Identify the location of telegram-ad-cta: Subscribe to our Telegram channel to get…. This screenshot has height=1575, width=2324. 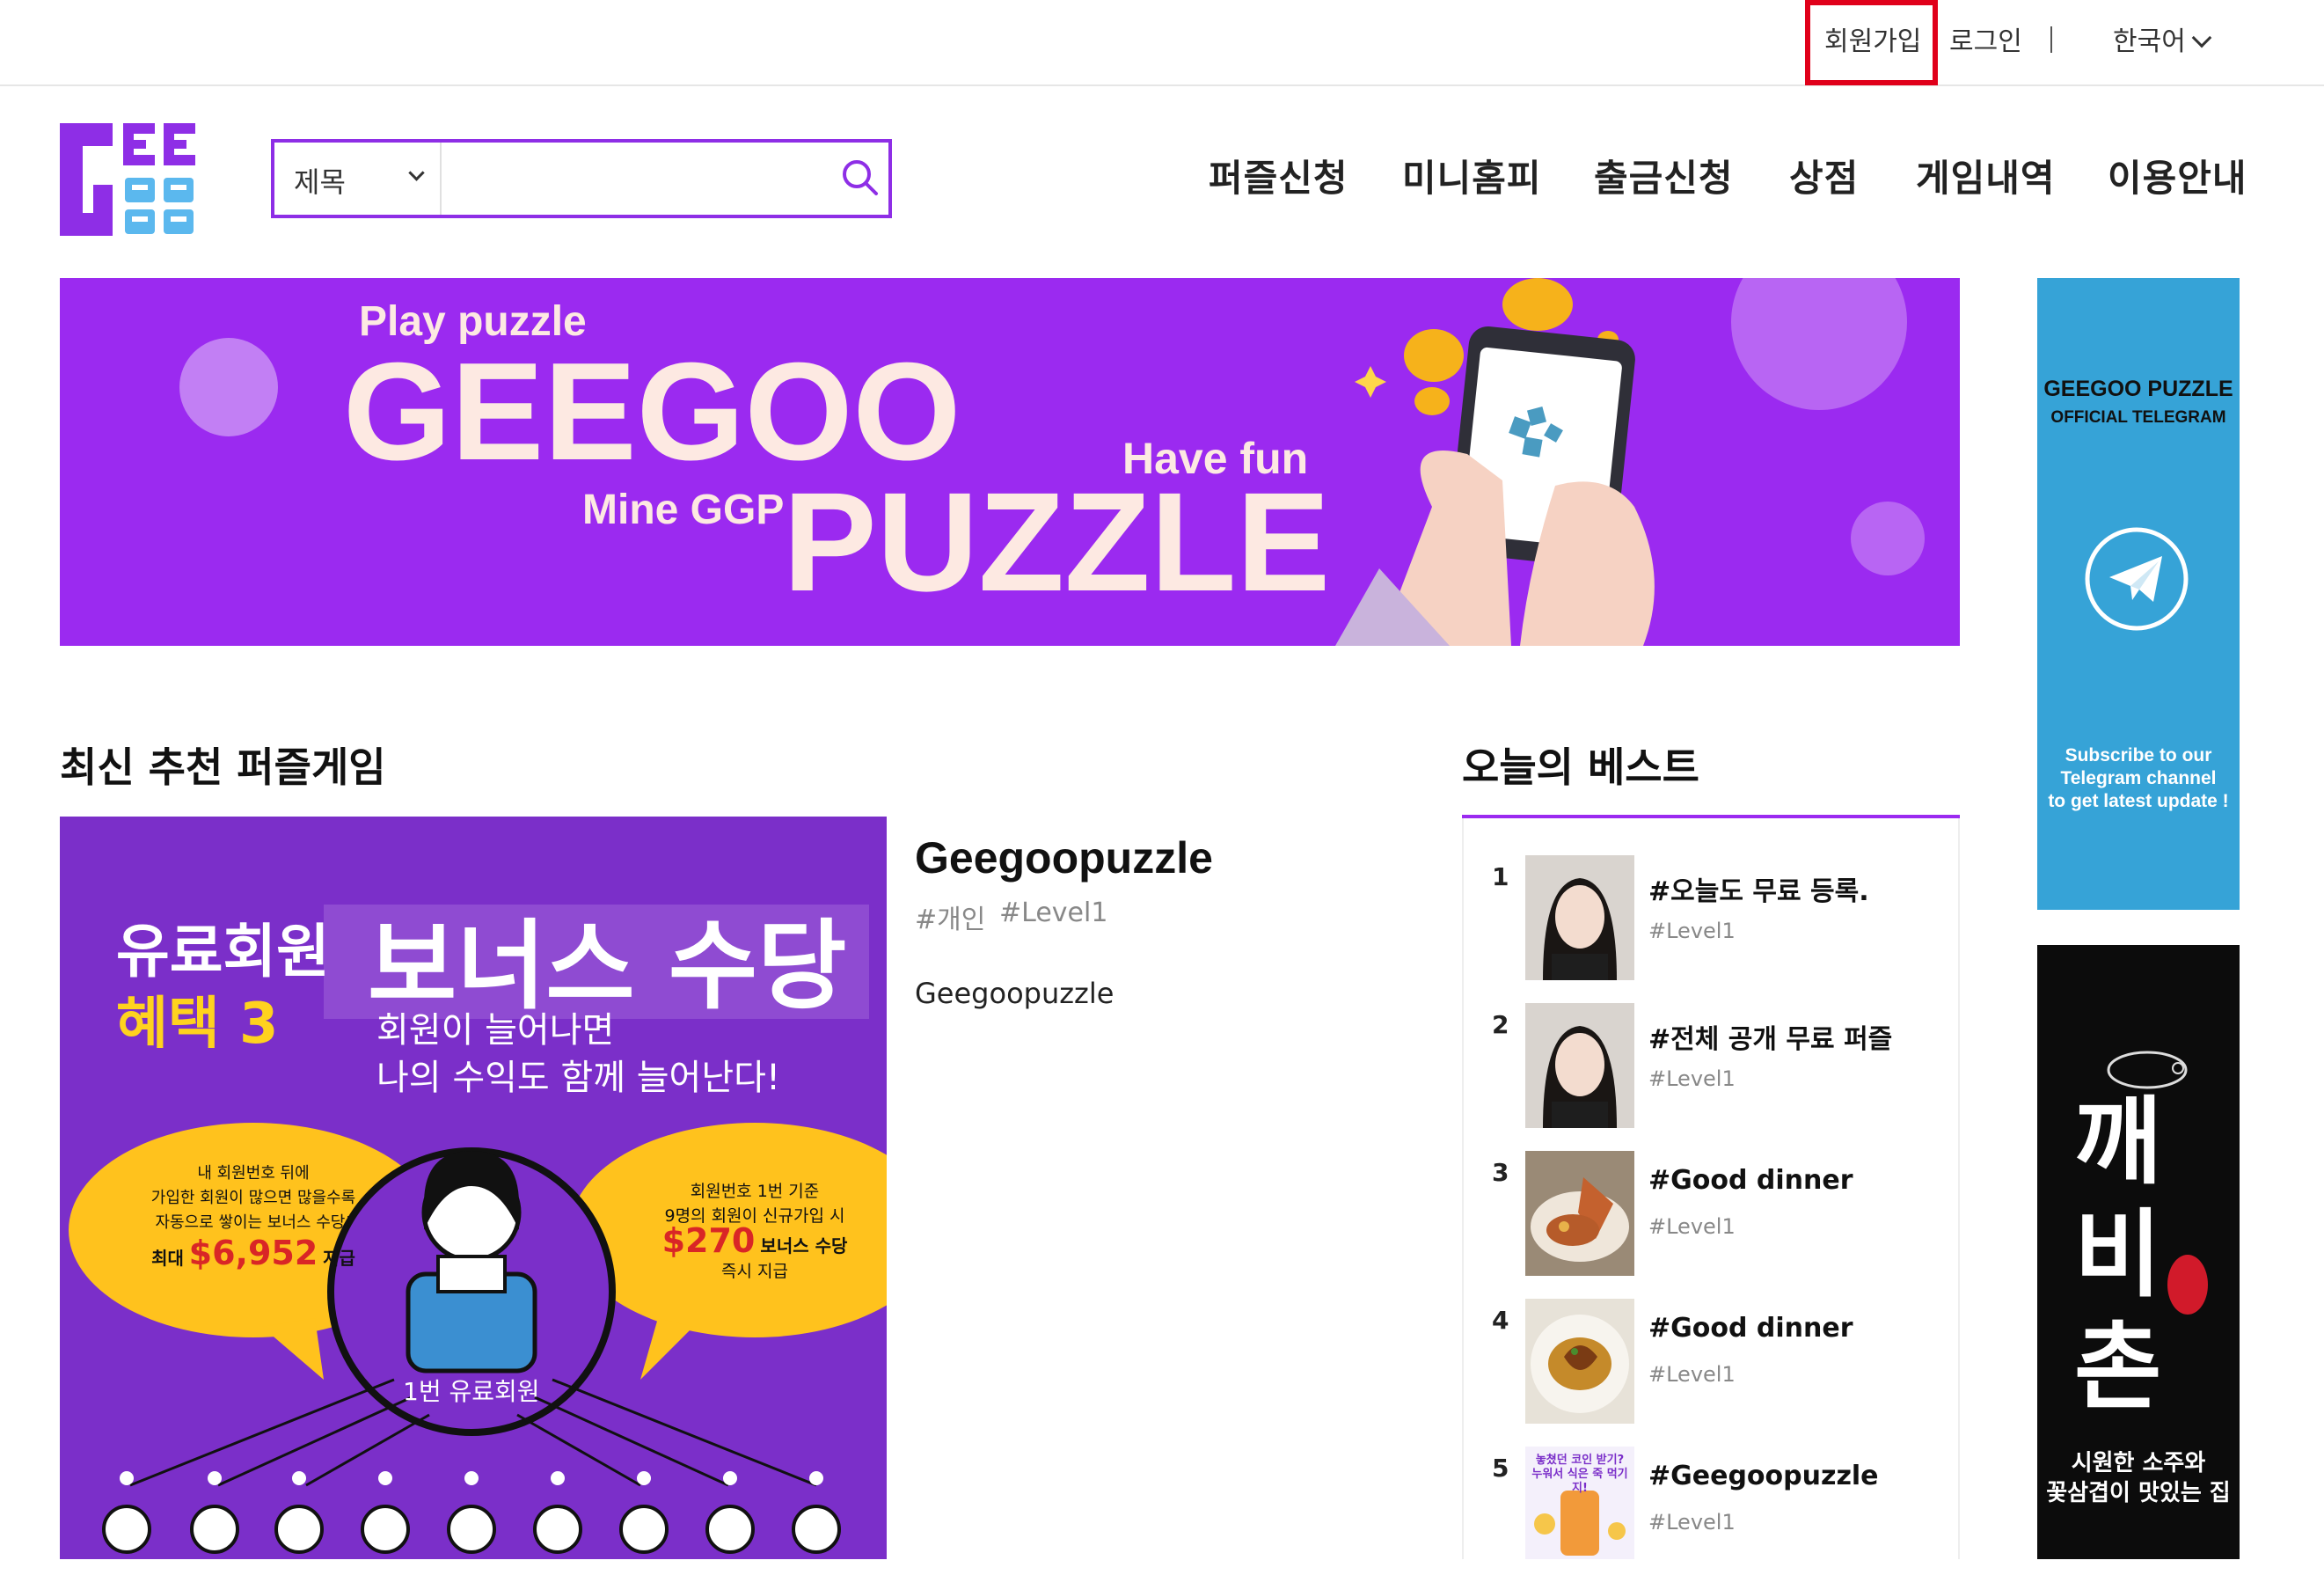
(2139, 778).